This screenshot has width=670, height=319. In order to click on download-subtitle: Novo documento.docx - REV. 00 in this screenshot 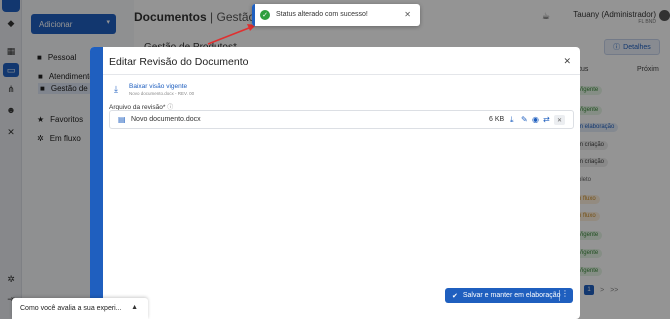, I will do `click(162, 93)`.